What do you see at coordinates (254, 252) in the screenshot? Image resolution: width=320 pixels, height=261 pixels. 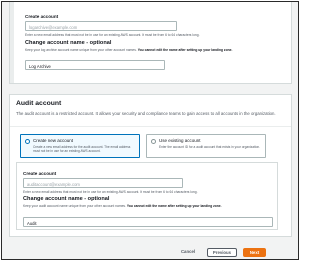 I see `next-button: Next` at bounding box center [254, 252].